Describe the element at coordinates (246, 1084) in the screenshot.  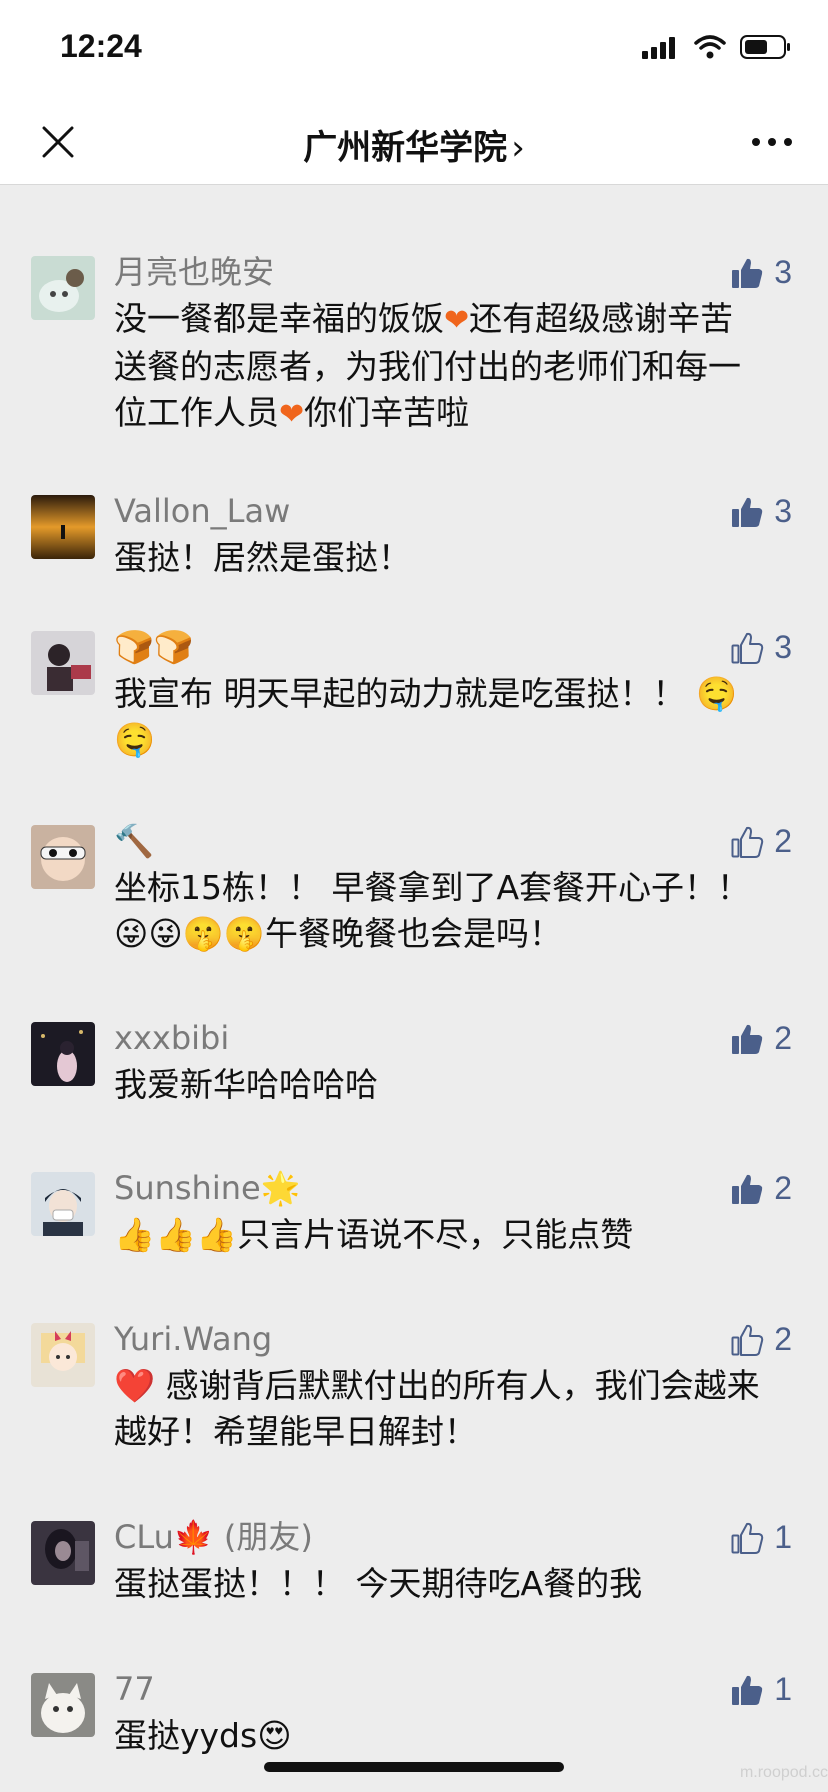
I see `comment-text: 我爱新华哈哈哈哈` at that location.